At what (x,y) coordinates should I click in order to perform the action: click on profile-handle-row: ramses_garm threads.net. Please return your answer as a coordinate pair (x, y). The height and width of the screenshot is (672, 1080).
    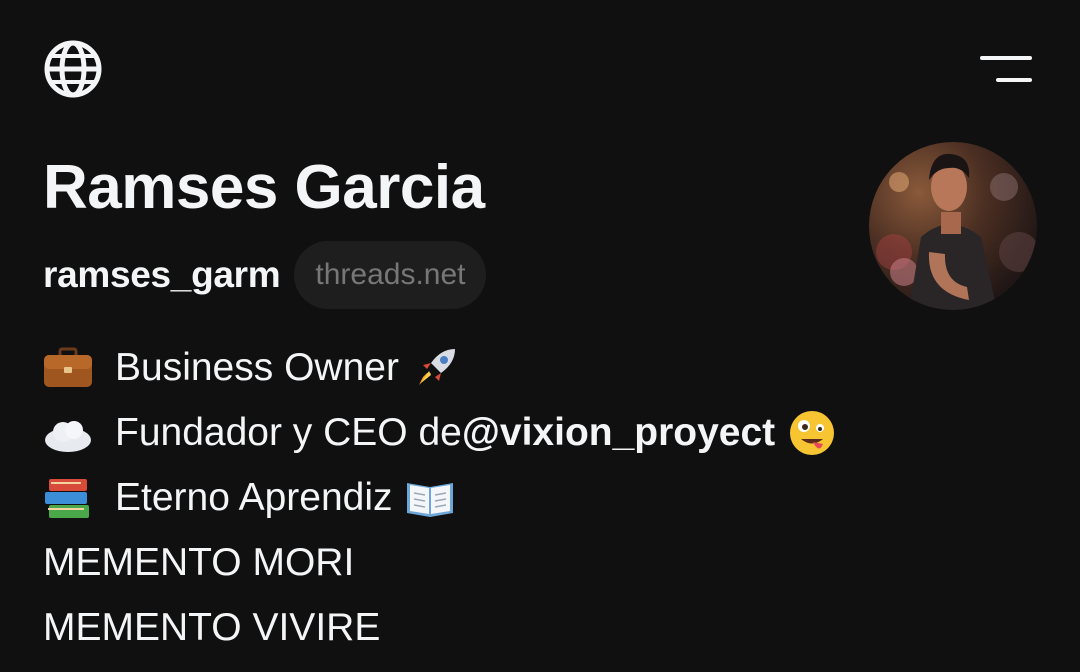
    Looking at the image, I should click on (265, 275).